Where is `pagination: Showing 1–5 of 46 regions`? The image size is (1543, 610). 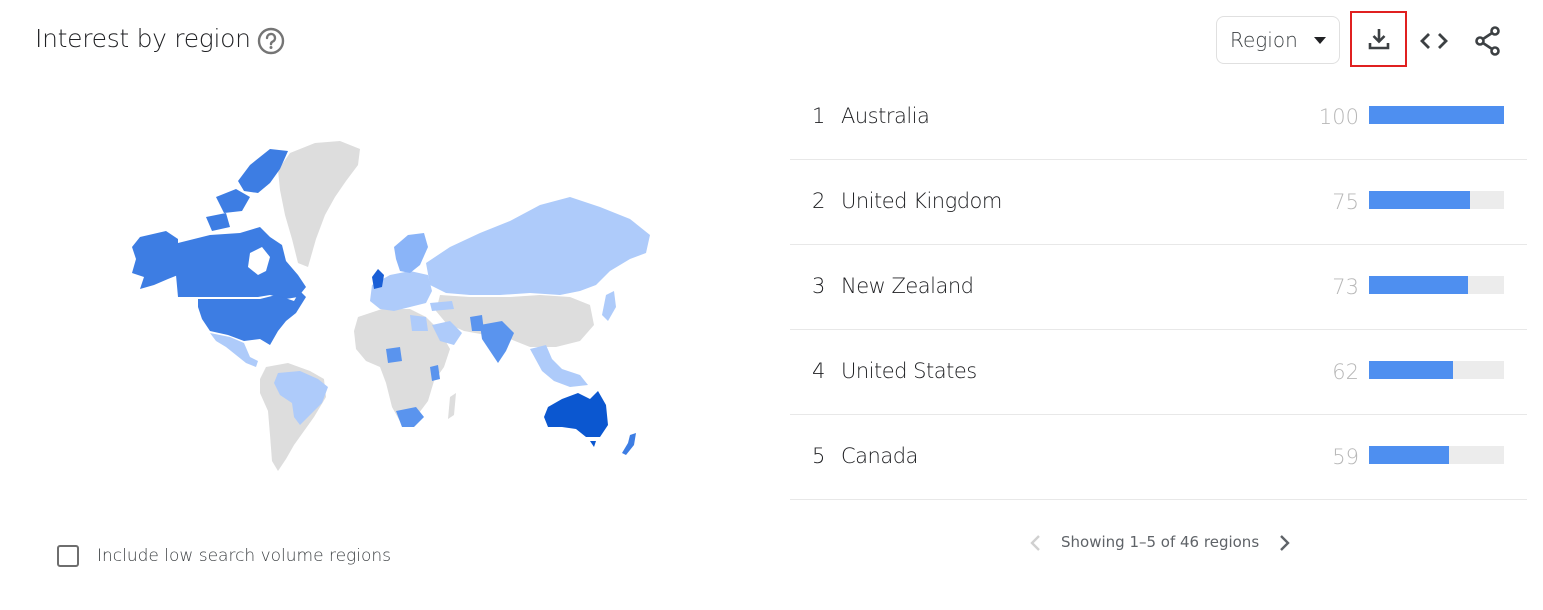 pagination: Showing 1–5 of 46 regions is located at coordinates (1160, 543).